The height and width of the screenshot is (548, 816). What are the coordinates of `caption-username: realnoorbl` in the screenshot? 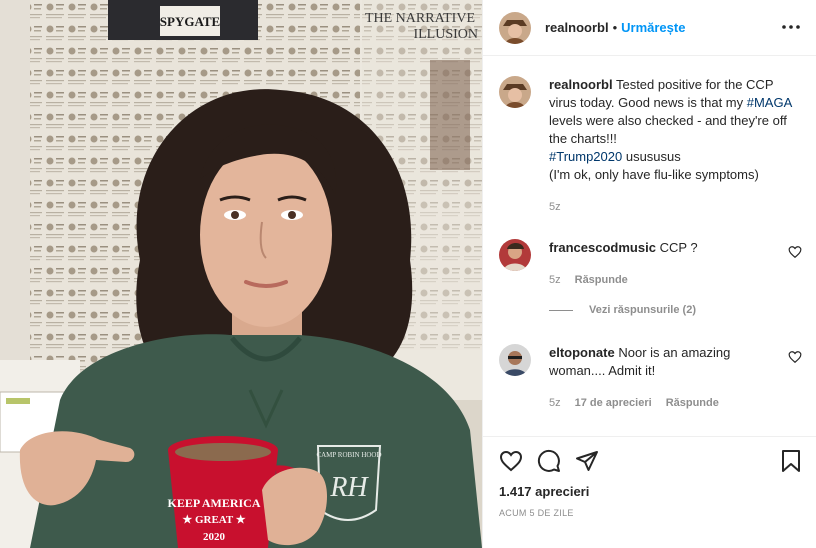 It's located at (581, 84).